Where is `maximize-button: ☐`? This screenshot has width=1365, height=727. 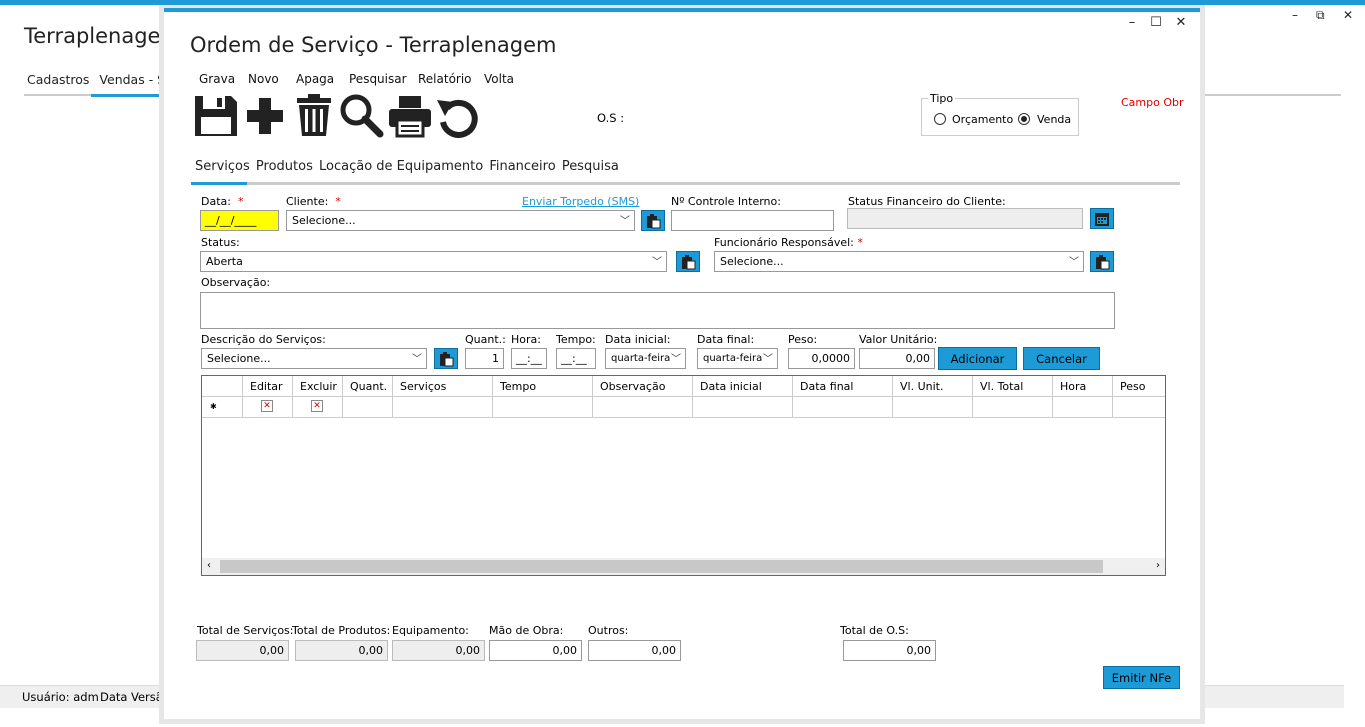 maximize-button: ☐ is located at coordinates (1156, 22).